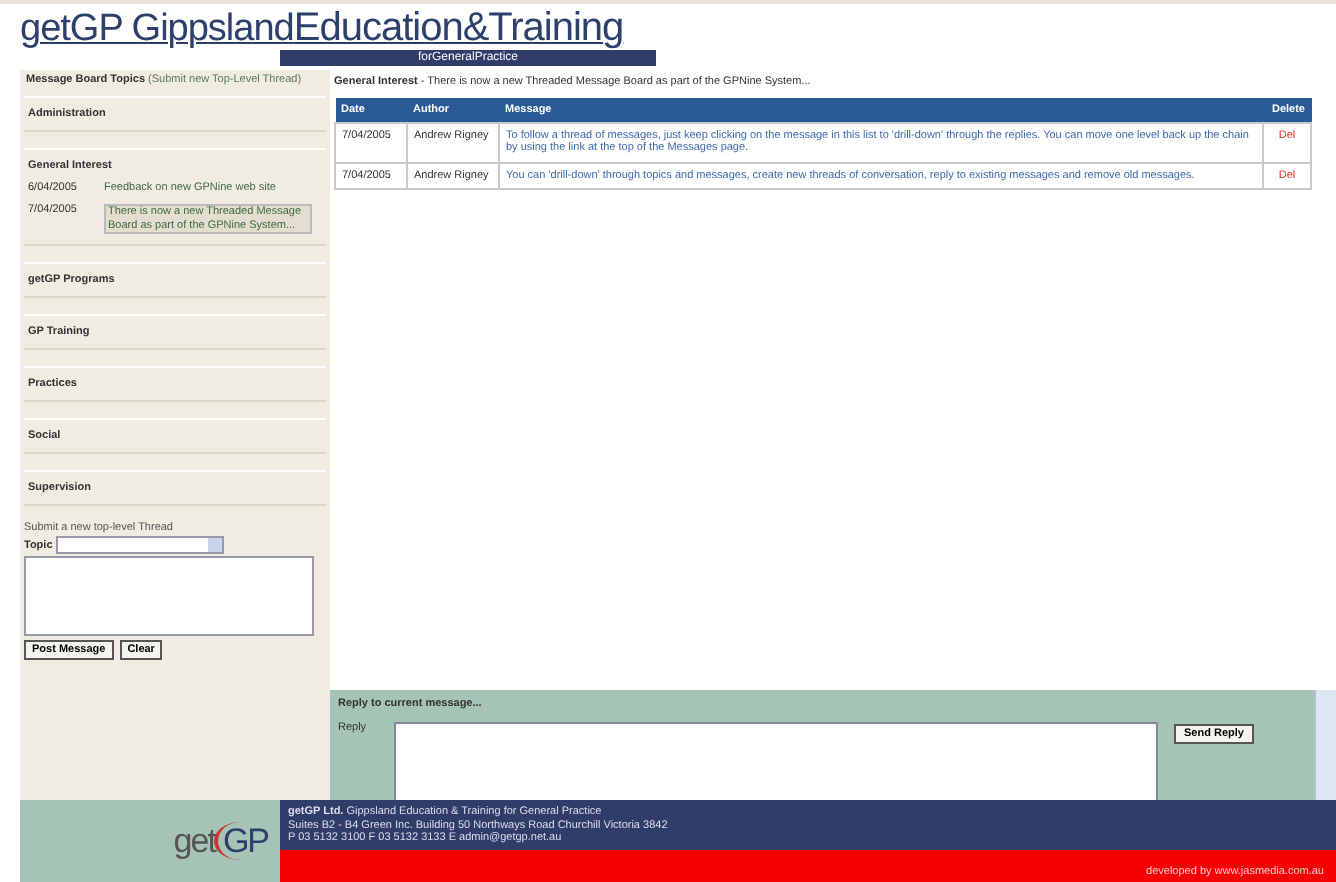  I want to click on site-logo: getGP GippslandEducation&Training, so click(322, 29).